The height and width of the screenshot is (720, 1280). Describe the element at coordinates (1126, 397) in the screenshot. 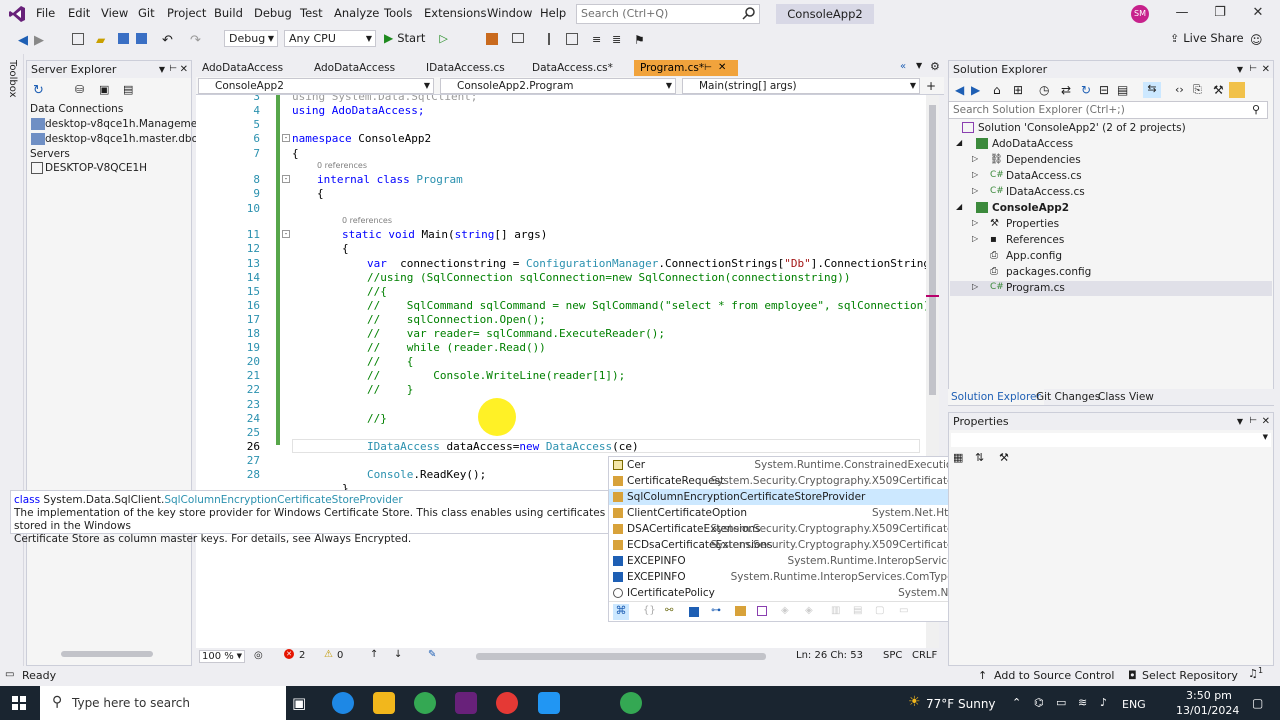

I see `tab-class-view: Class View` at that location.